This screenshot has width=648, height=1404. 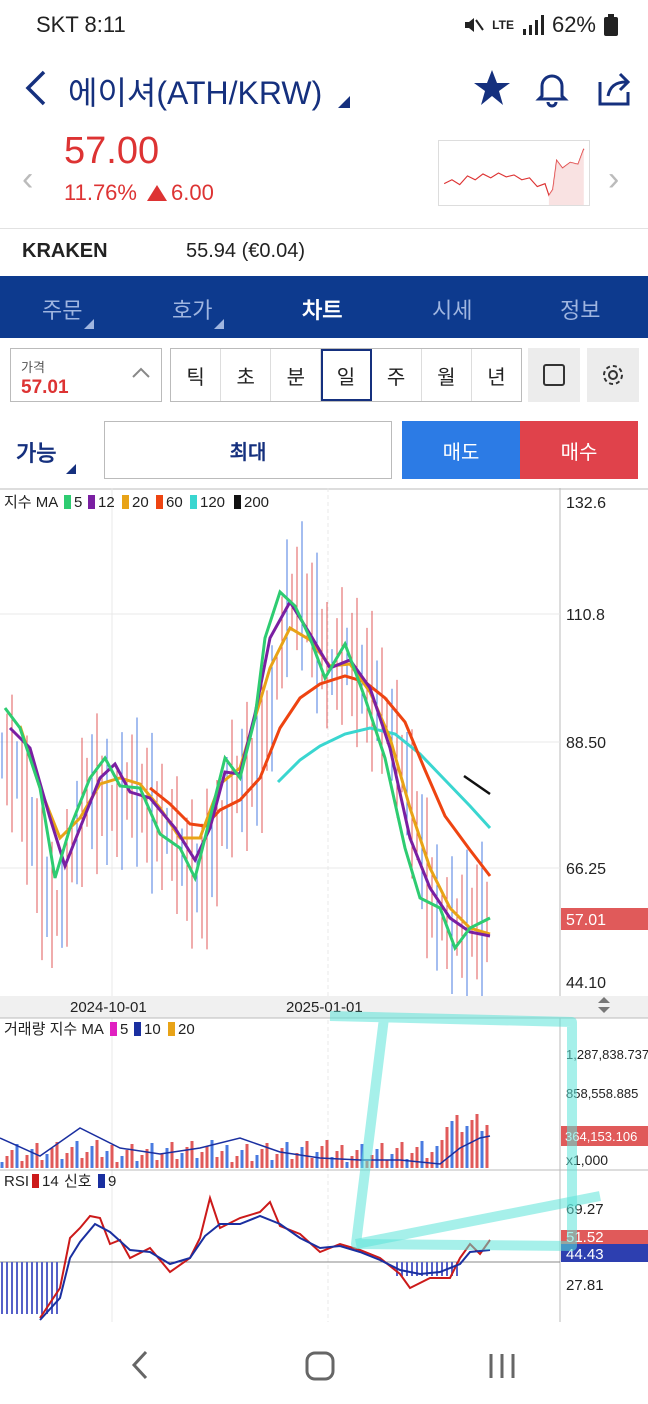 I want to click on nav-home-icon, so click(x=320, y=1366).